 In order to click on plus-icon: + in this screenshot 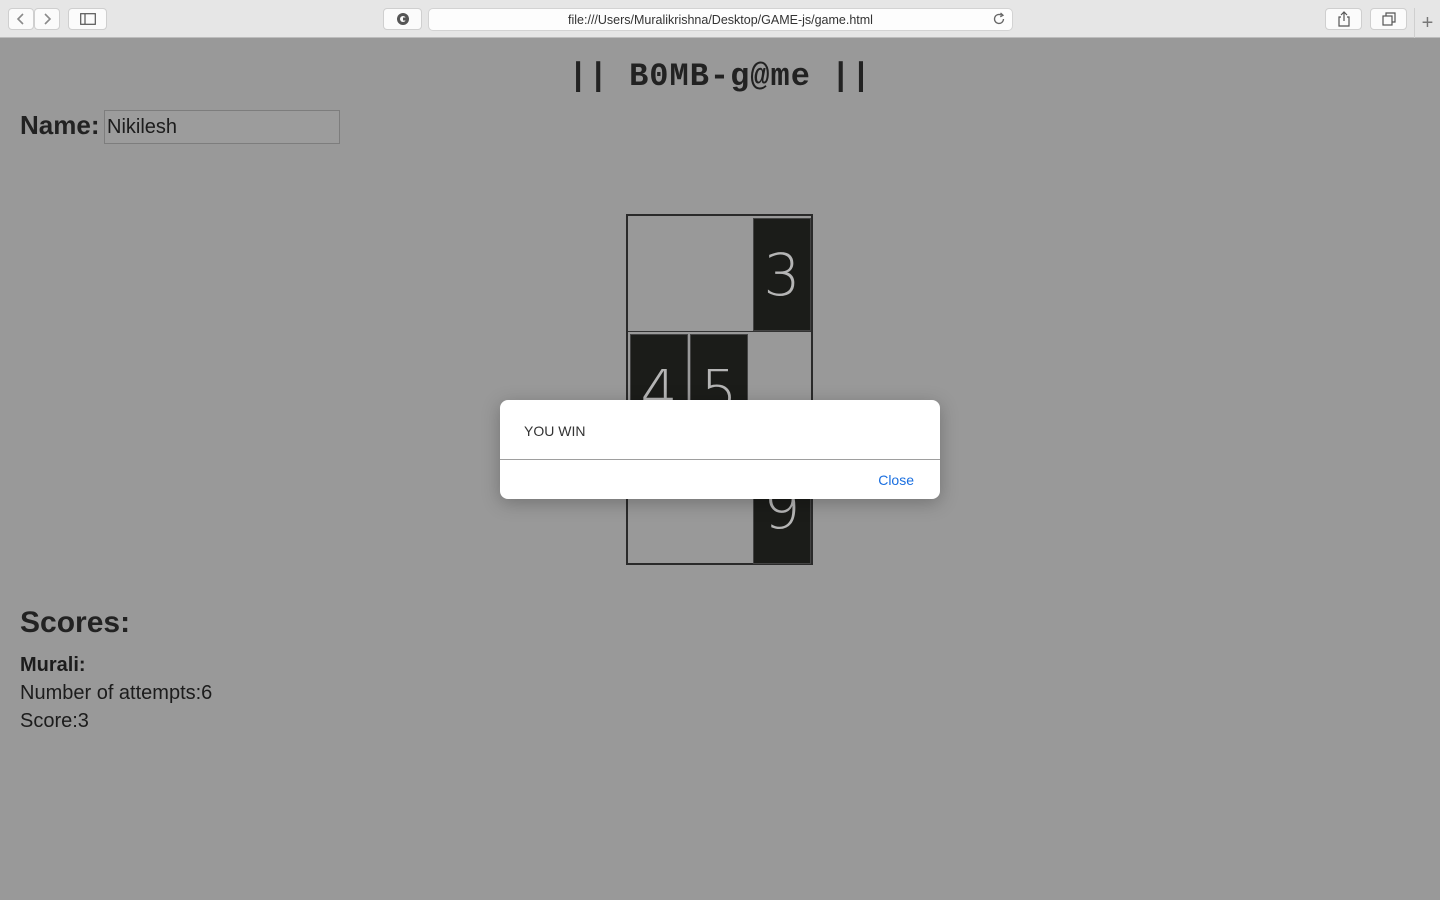, I will do `click(1427, 22)`.